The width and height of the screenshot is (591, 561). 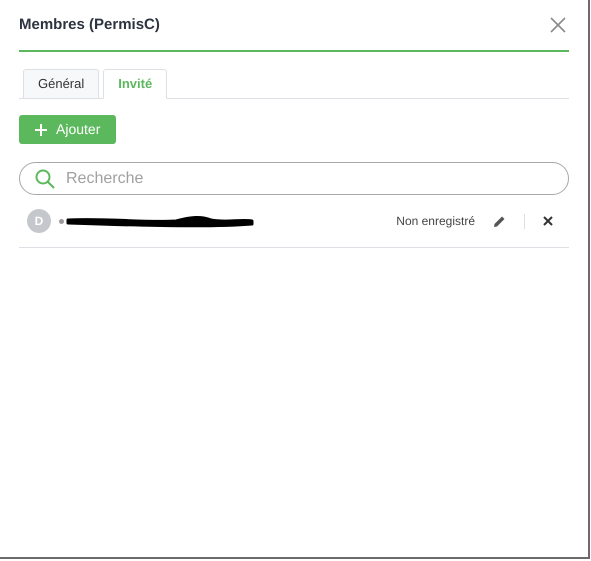 I want to click on delete-icon, so click(x=548, y=221).